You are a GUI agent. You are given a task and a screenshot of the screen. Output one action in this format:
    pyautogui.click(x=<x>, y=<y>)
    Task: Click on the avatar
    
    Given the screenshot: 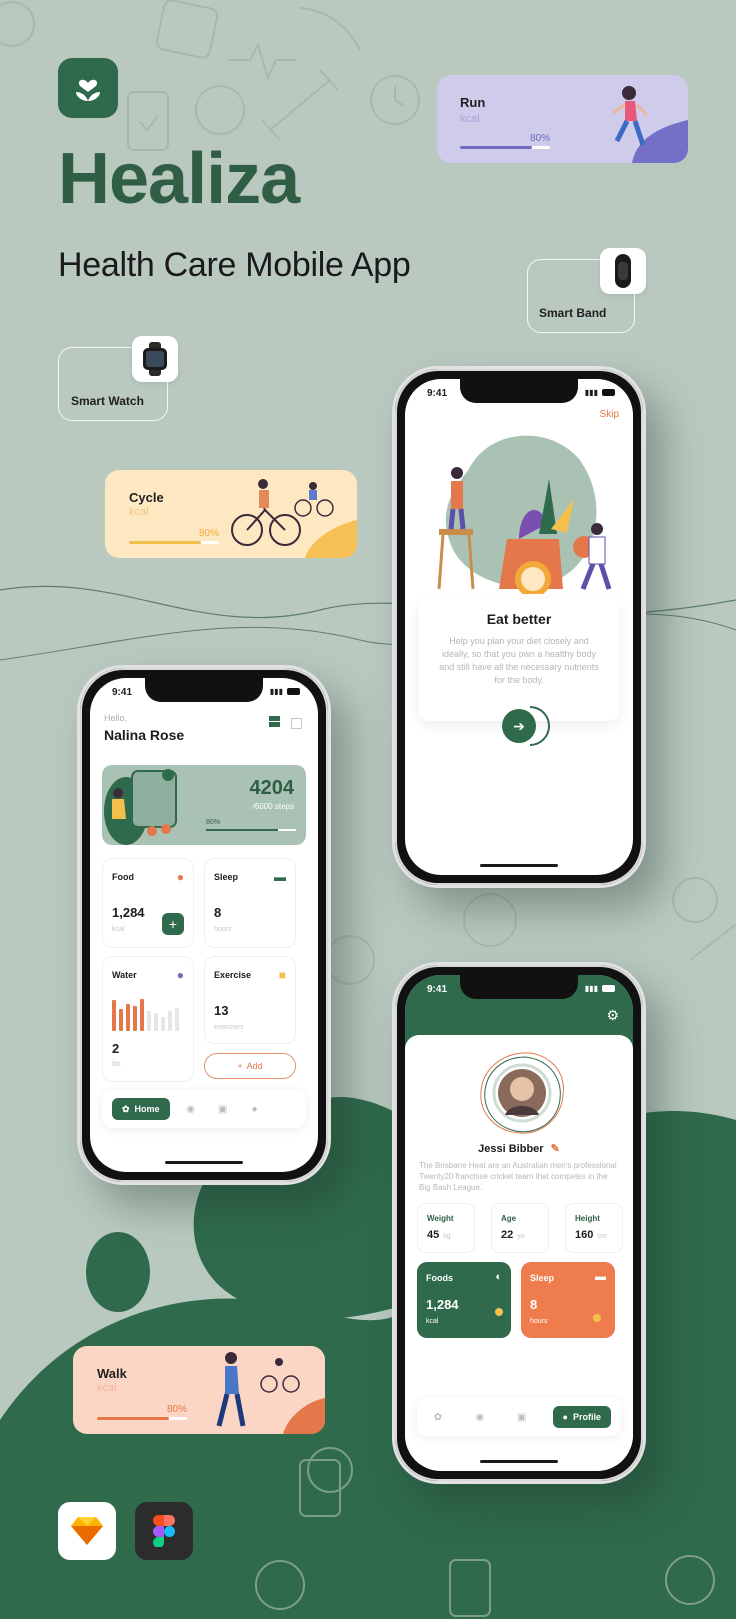 What is the action you would take?
    pyautogui.click(x=522, y=1093)
    